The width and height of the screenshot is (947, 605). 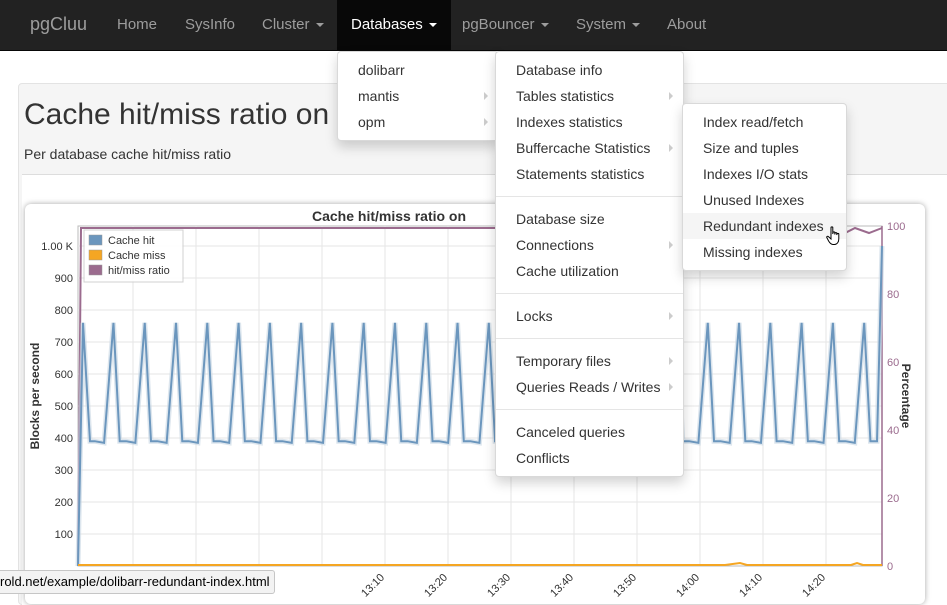 What do you see at coordinates (688, 586) in the screenshot?
I see `x-tick-label: 14:00` at bounding box center [688, 586].